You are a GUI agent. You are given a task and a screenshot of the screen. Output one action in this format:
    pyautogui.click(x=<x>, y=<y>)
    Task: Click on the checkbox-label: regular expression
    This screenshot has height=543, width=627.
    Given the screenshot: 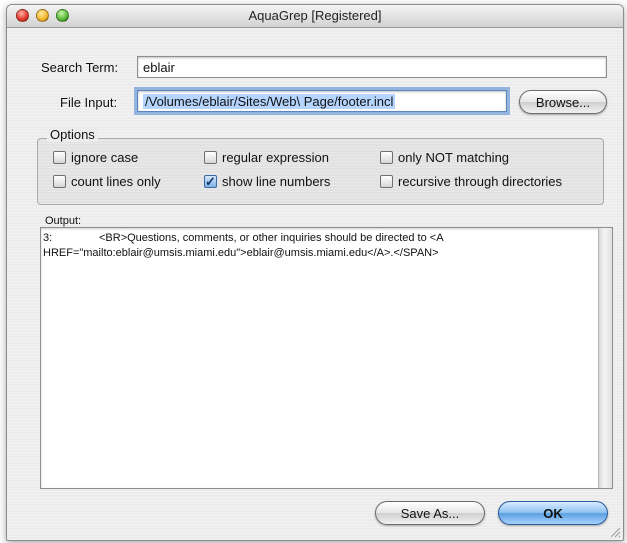 What is the action you would take?
    pyautogui.click(x=275, y=157)
    